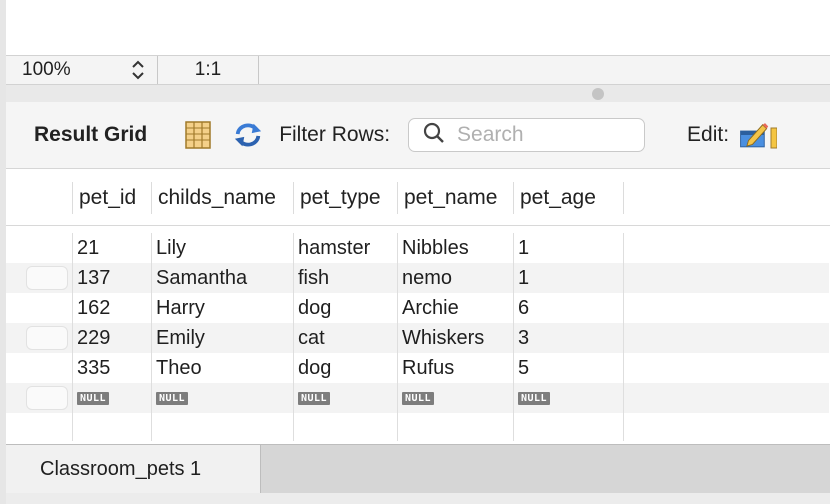 This screenshot has height=504, width=830. I want to click on edit-label: Edit:, so click(708, 134).